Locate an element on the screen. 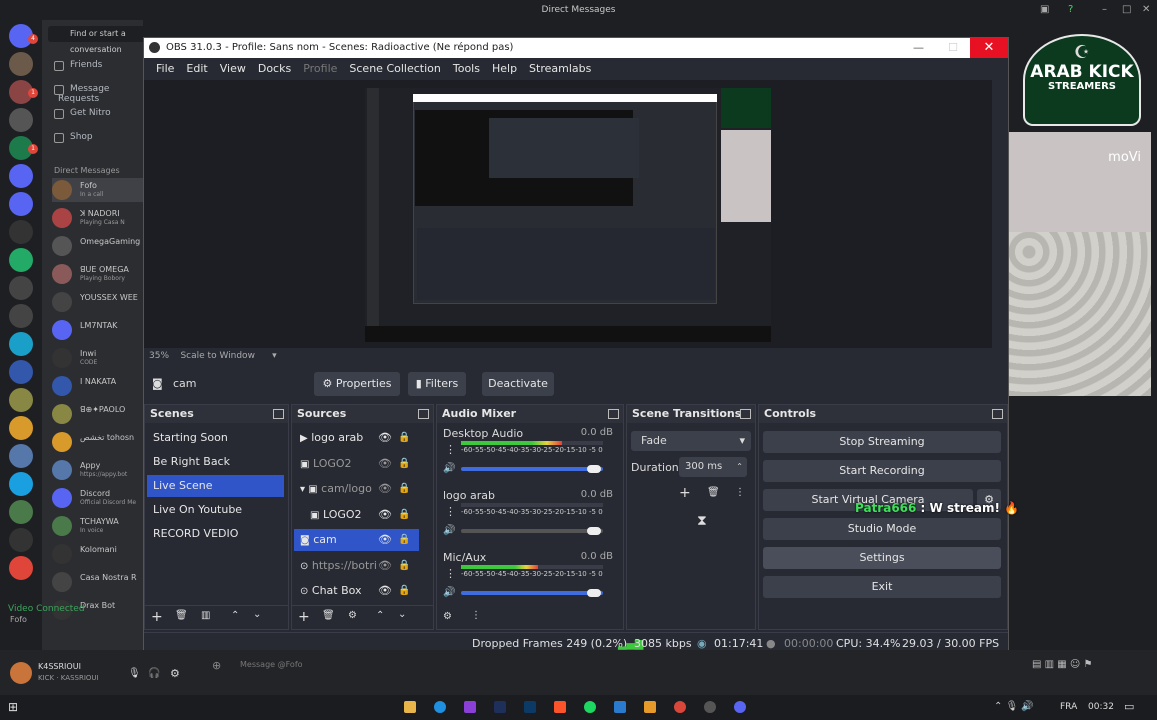 This screenshot has width=1157, height=720. source-item: ▶ logo arab 👁 🔒 is located at coordinates (356, 438).